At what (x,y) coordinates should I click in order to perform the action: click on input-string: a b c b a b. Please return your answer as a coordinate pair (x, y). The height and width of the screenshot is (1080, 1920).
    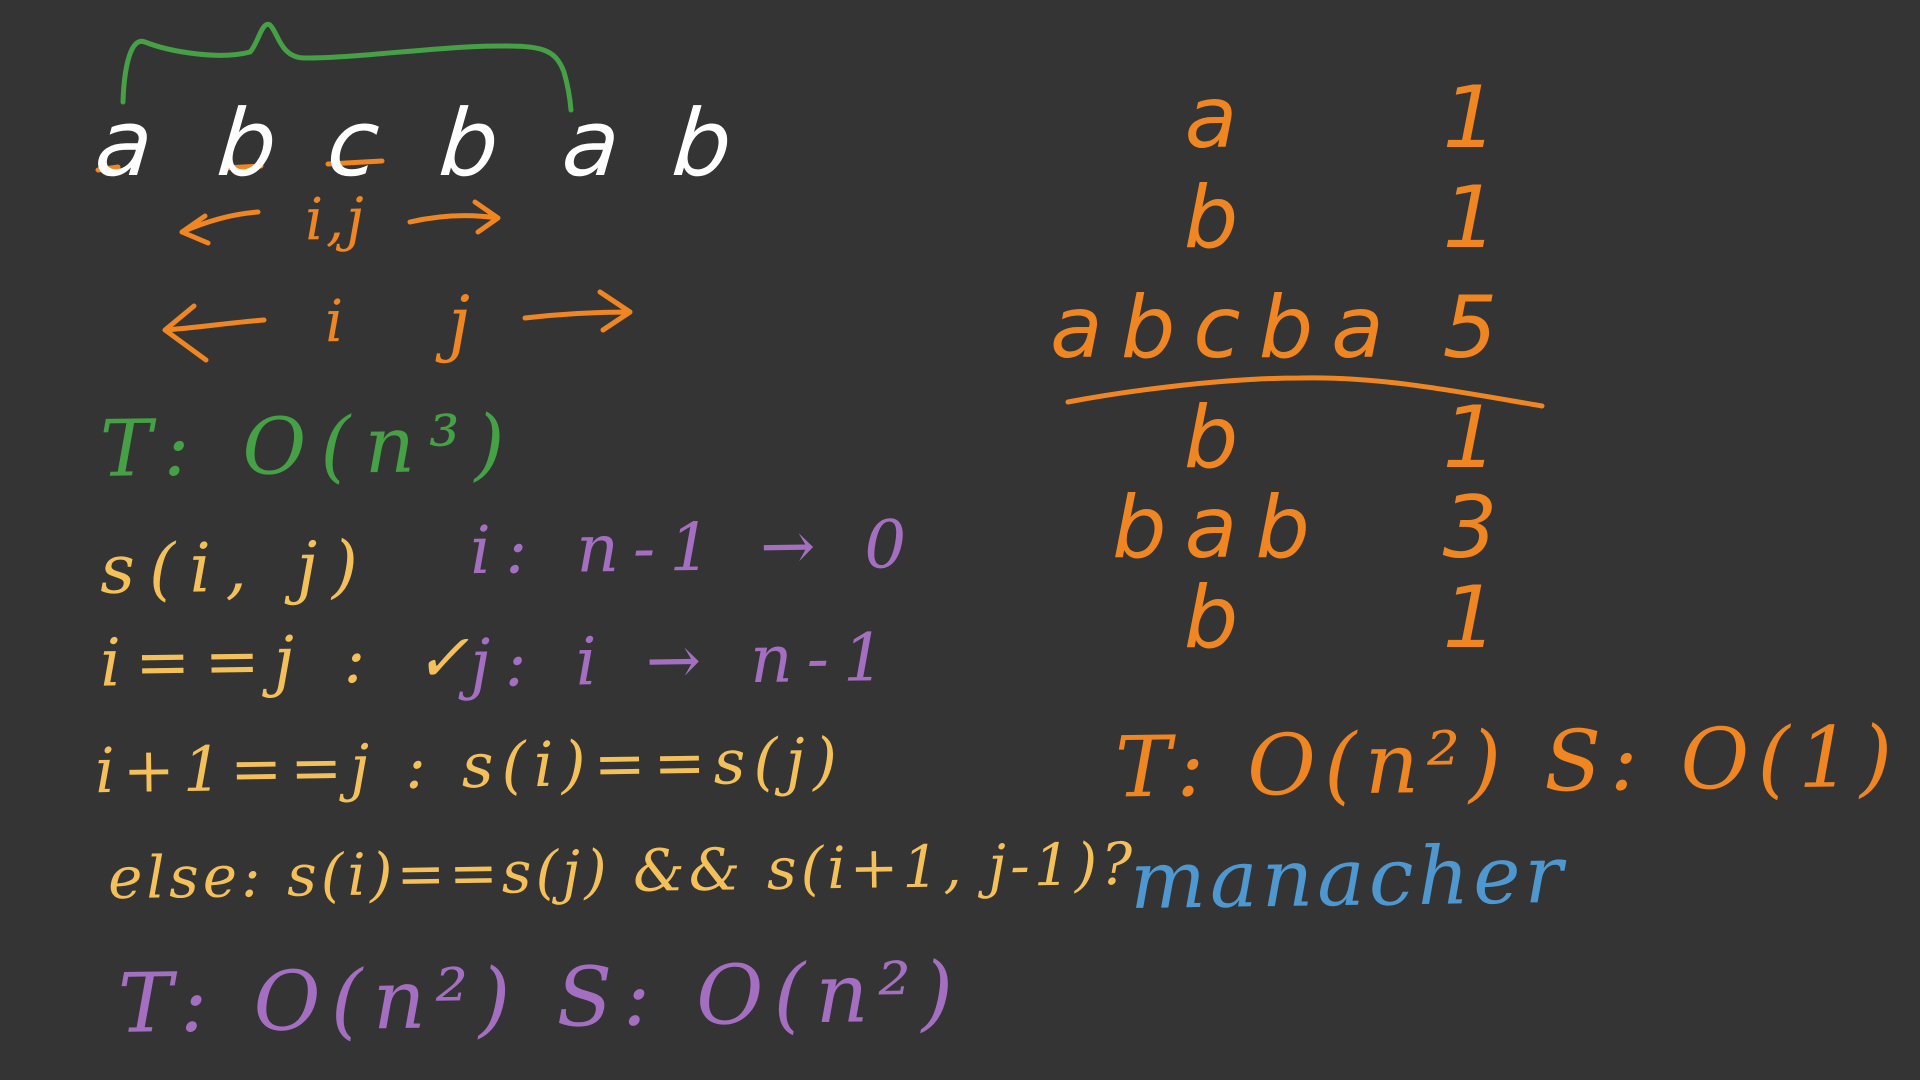
    Looking at the image, I should click on (423, 143).